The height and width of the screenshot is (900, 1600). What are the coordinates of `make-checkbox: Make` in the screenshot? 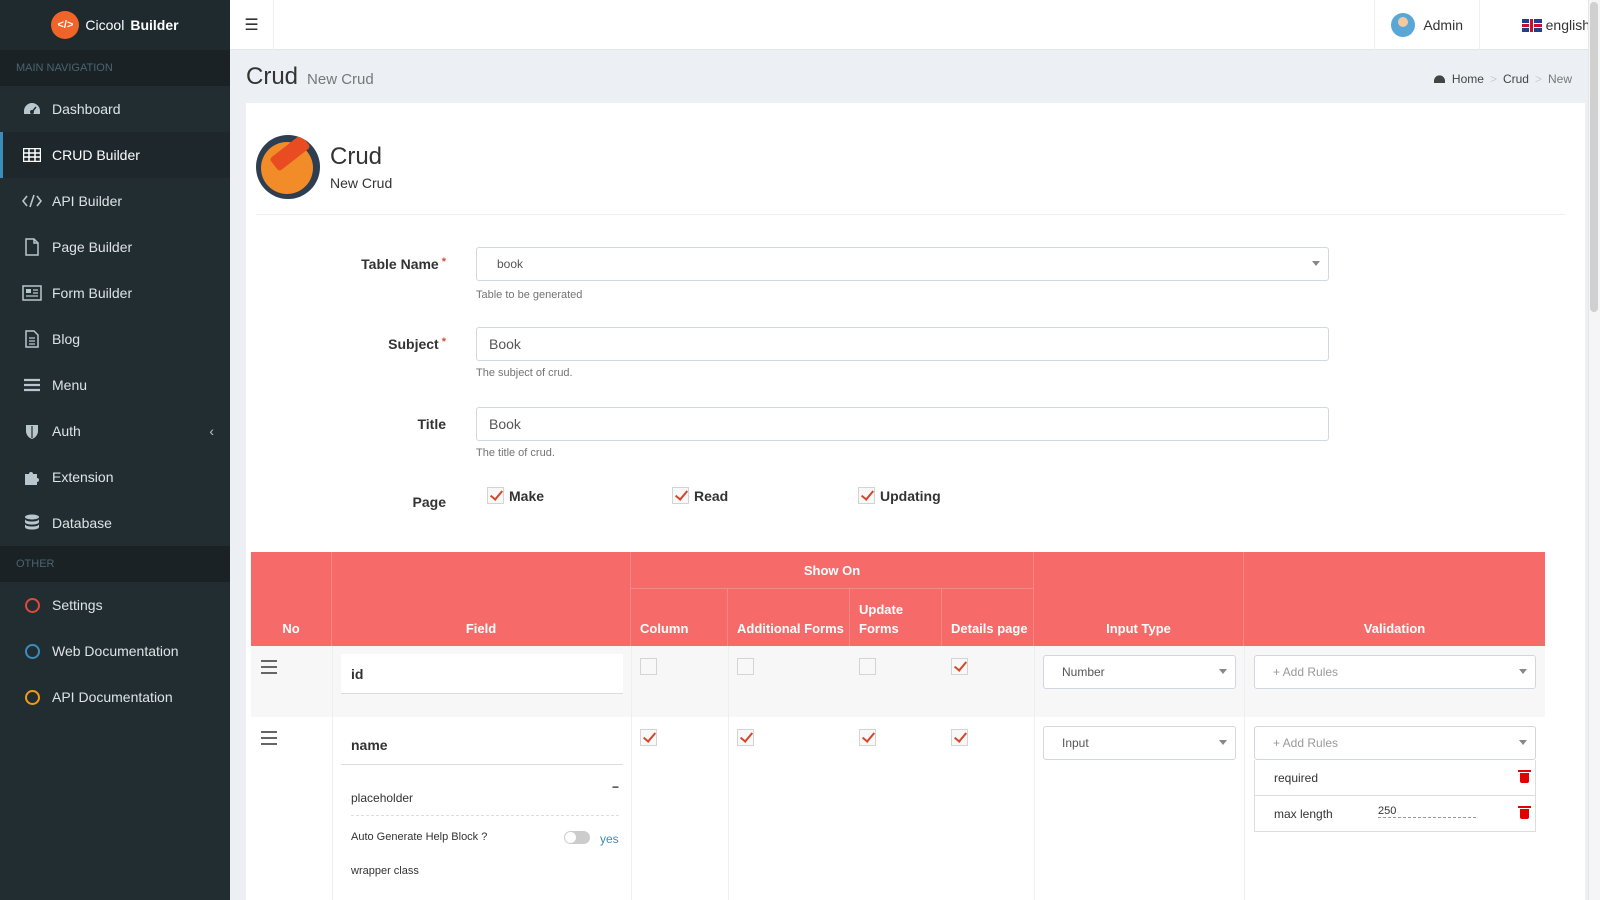 It's located at (515, 495).